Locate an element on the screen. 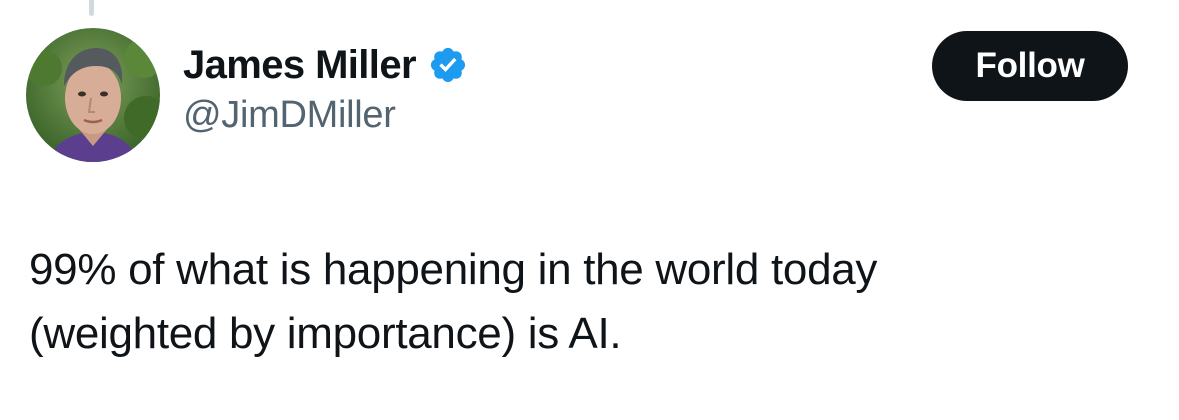 This screenshot has height=420, width=1179. author-info: James Miller @JimDMiller is located at coordinates (325, 88).